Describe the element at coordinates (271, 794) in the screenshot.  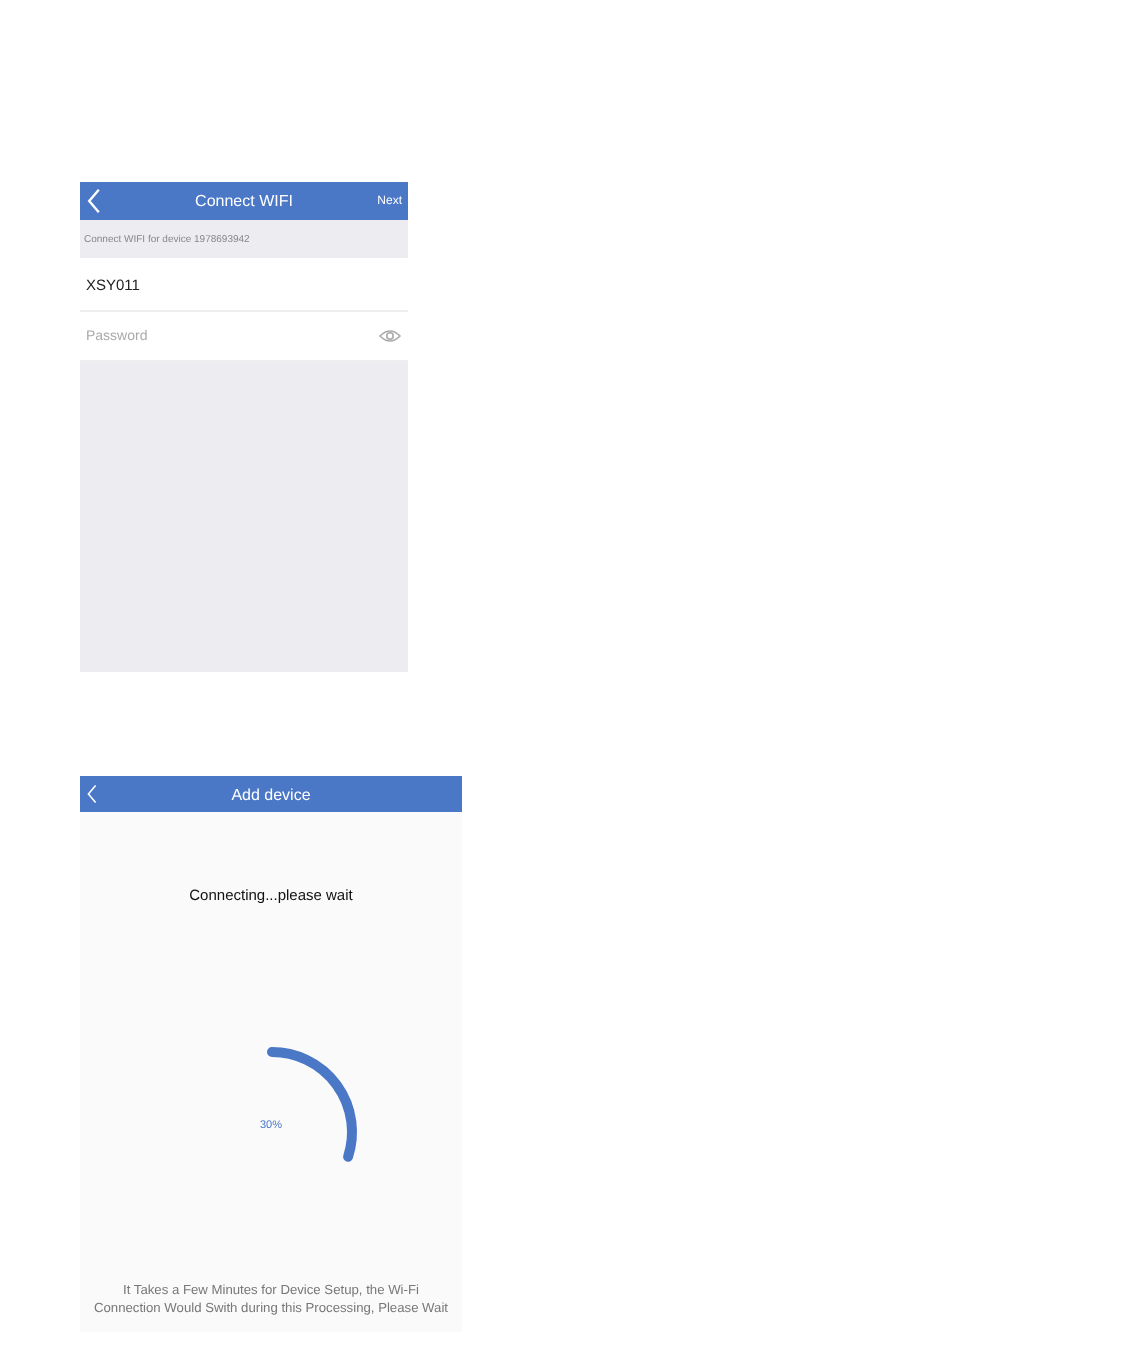
I see `screen-title: Add device` at that location.